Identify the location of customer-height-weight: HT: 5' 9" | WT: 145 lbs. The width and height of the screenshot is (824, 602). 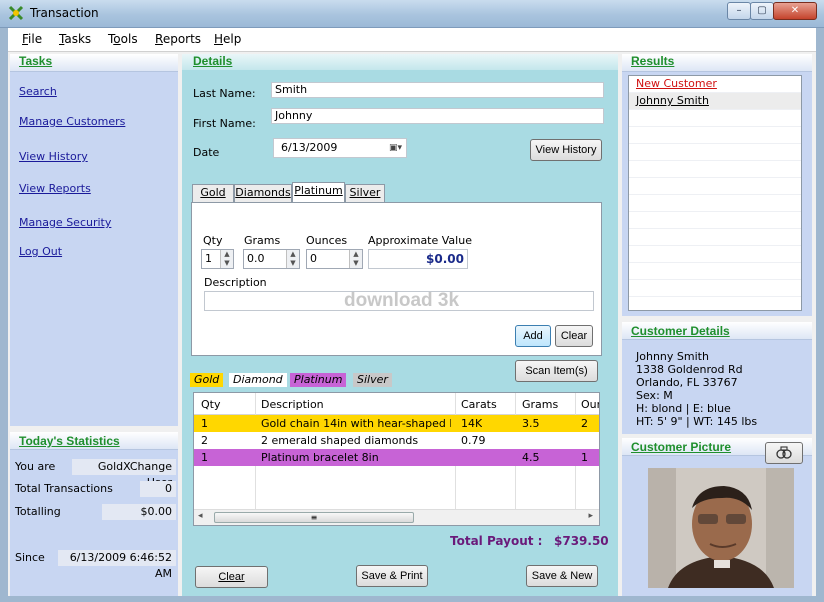
(697, 421).